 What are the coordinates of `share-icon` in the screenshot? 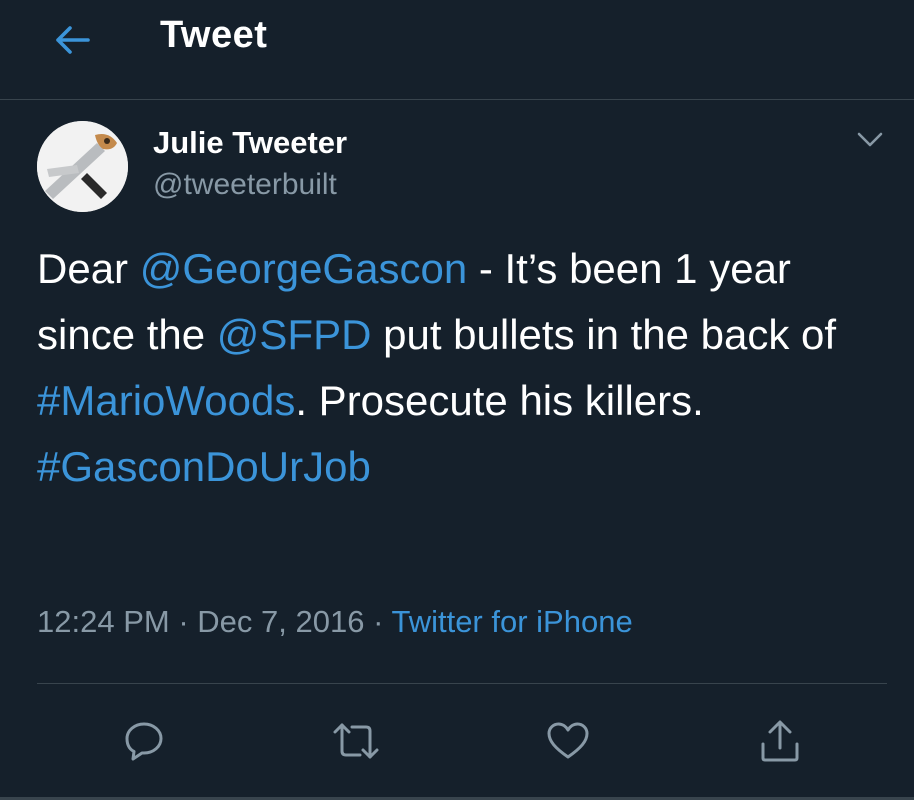 It's located at (780, 741).